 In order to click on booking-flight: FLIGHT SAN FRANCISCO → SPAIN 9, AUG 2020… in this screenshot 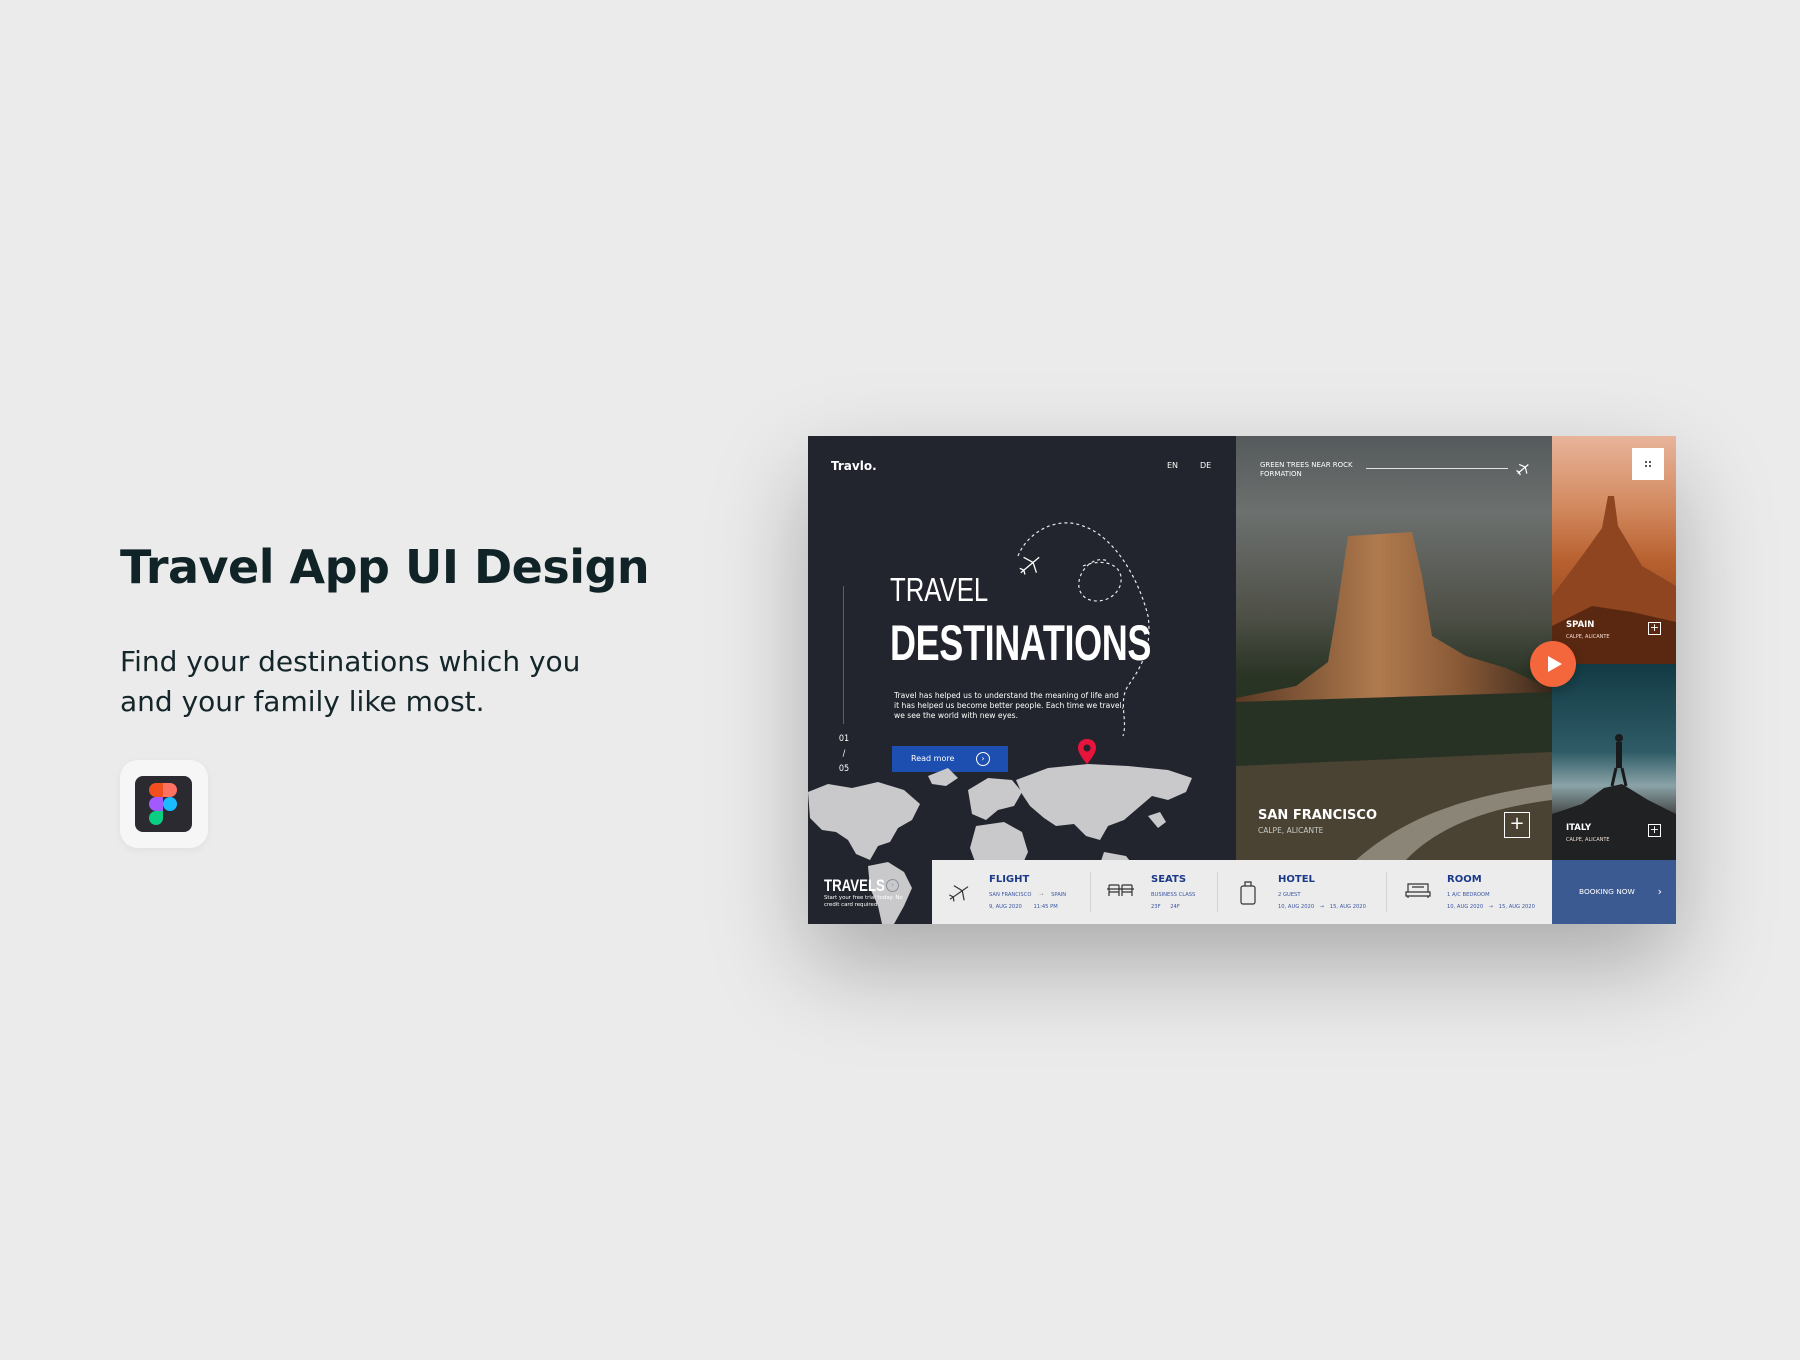, I will do `click(1011, 892)`.